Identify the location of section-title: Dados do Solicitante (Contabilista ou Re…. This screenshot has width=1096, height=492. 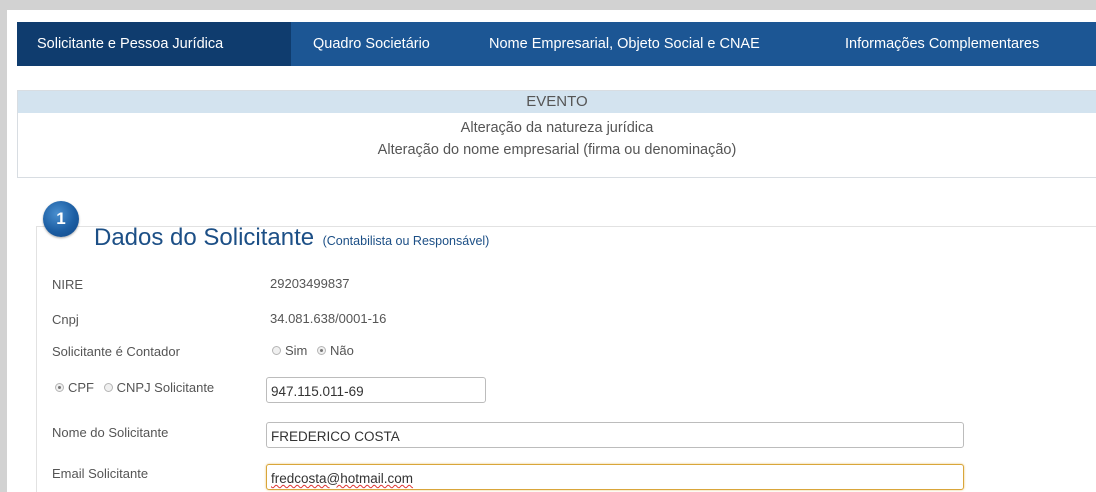
(291, 238).